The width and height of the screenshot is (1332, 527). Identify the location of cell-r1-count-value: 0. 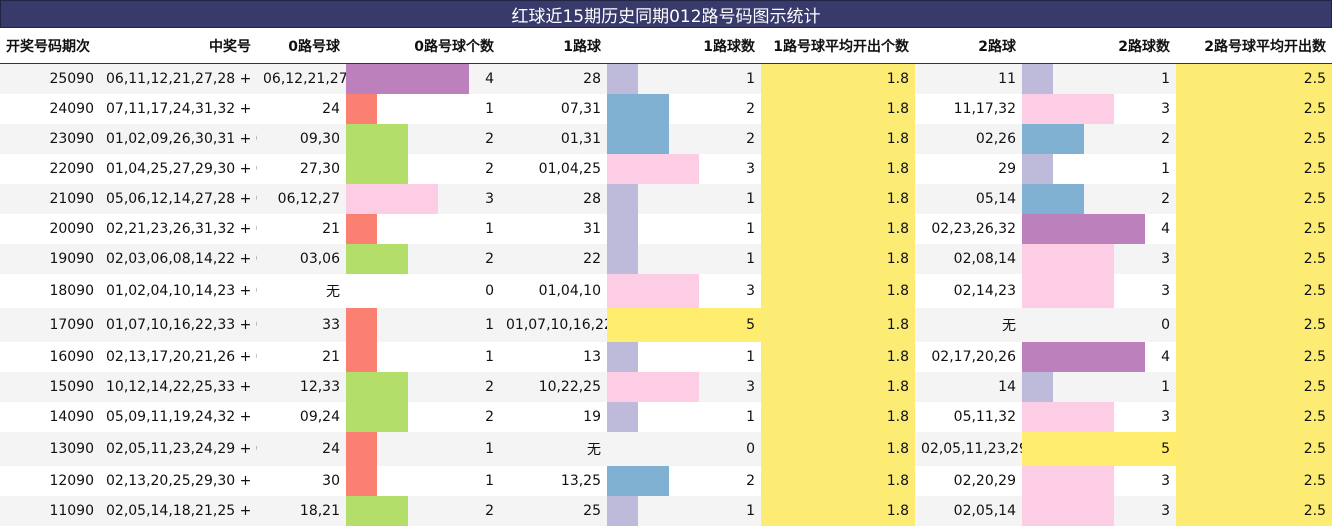
(750, 449).